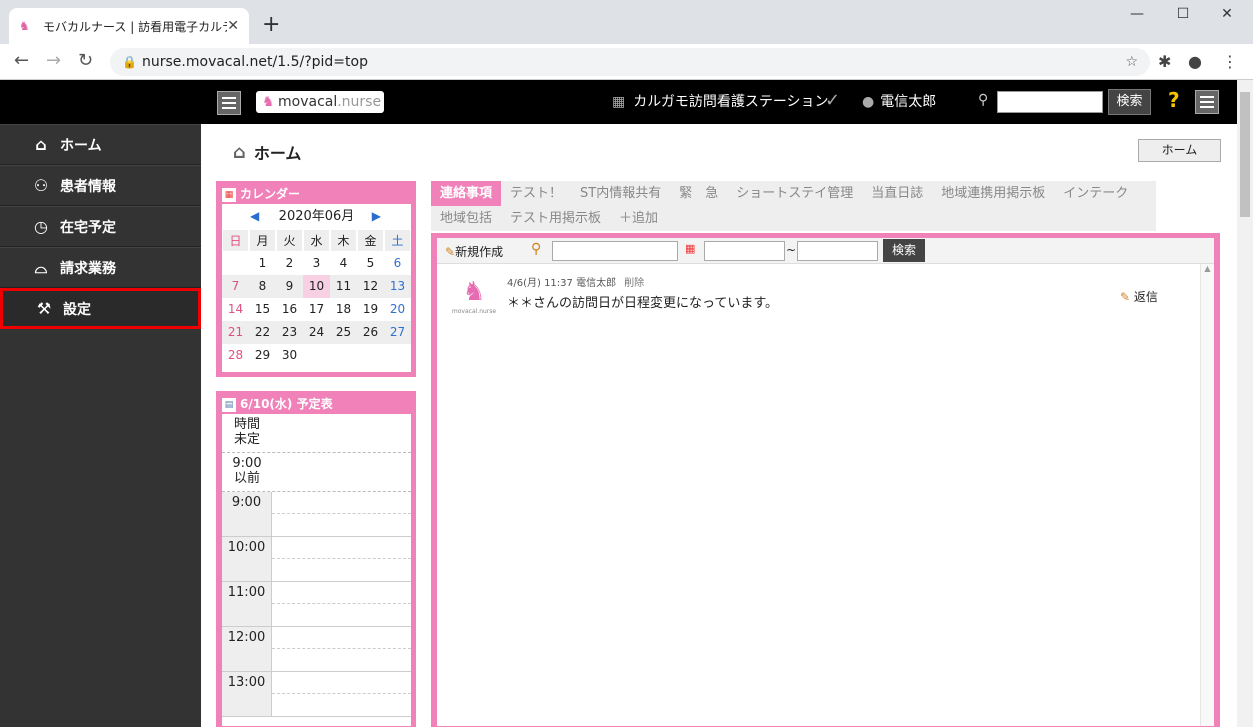  What do you see at coordinates (993, 193) in the screenshot?
I see `tab-board: 地域連携用掲示板` at bounding box center [993, 193].